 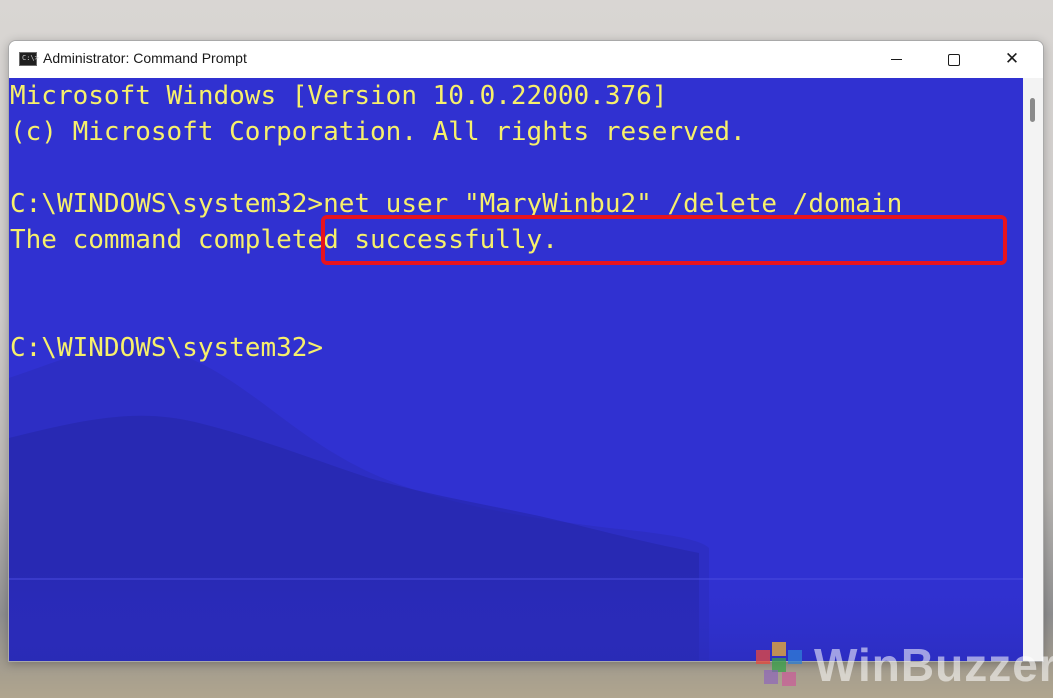 I want to click on watermark: WinBuzzer, so click(x=901, y=665).